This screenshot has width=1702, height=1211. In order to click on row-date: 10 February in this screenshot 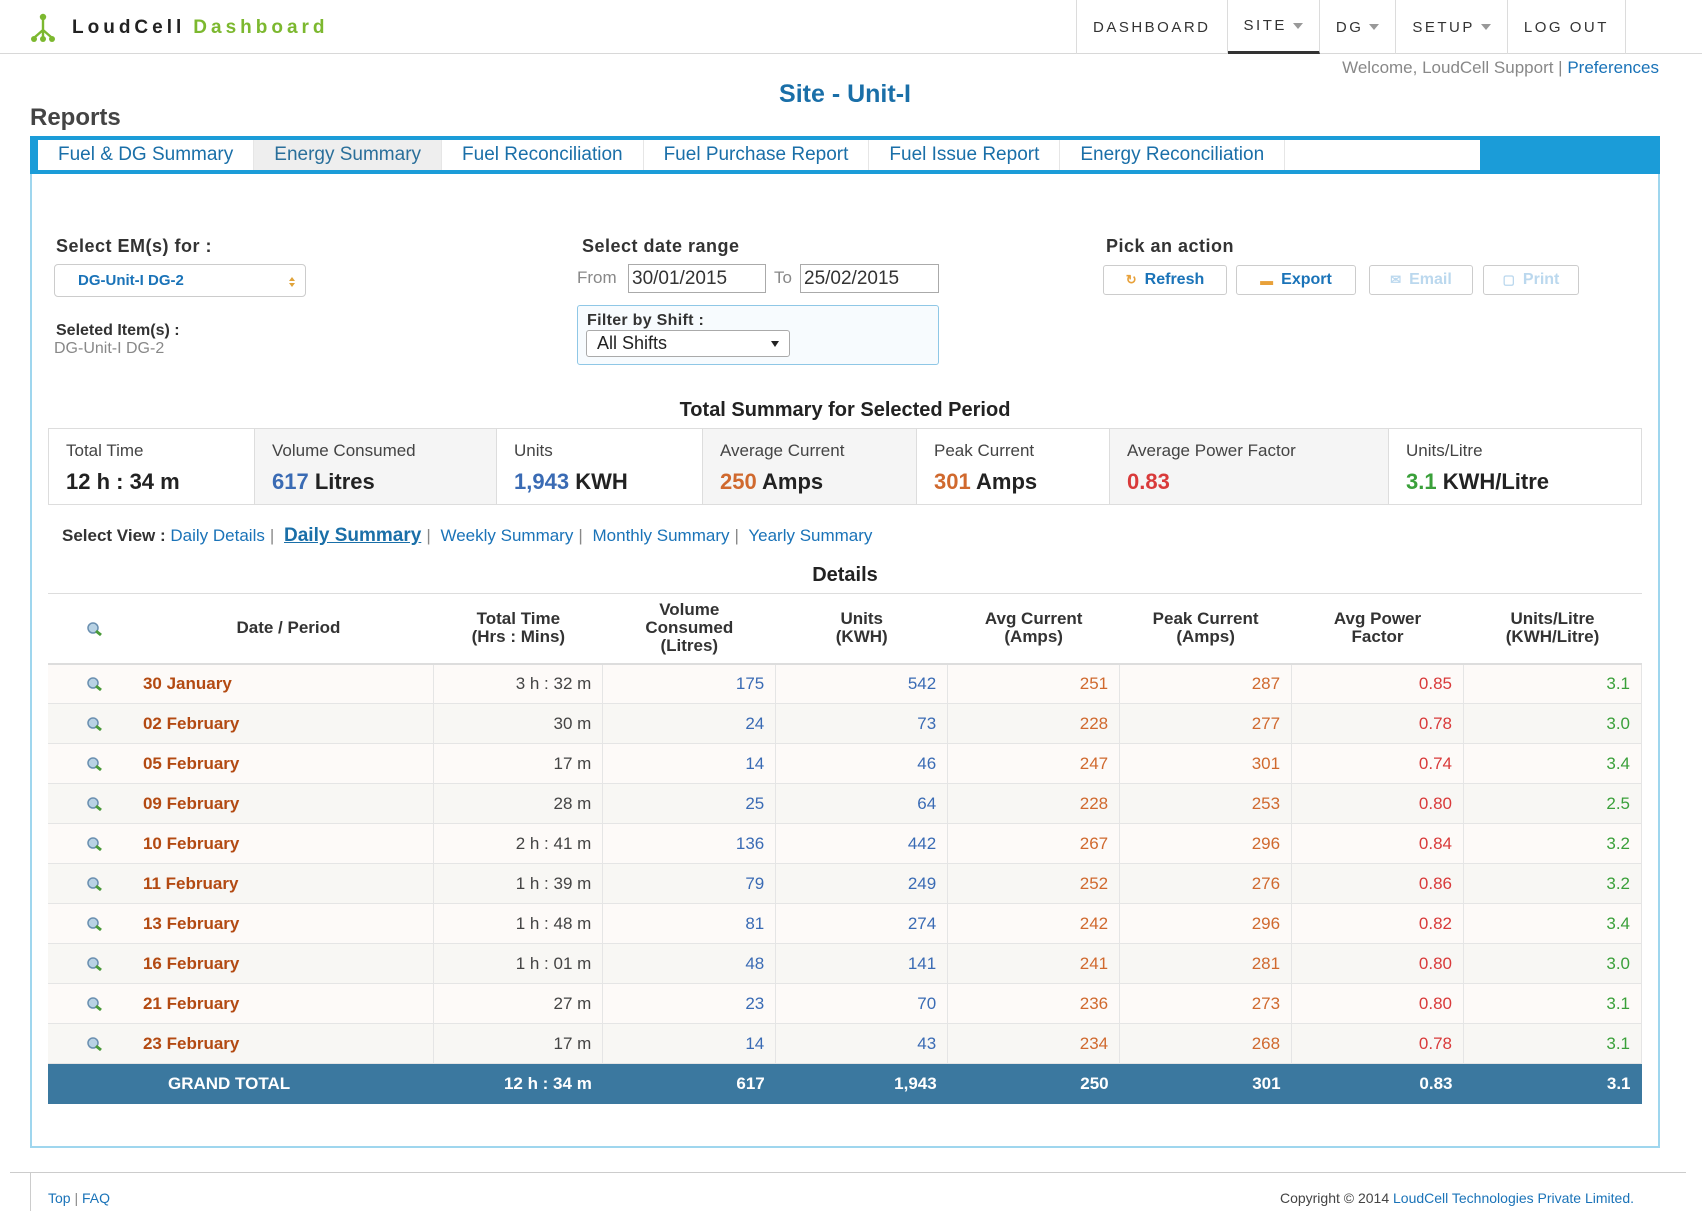, I will do `click(288, 843)`.